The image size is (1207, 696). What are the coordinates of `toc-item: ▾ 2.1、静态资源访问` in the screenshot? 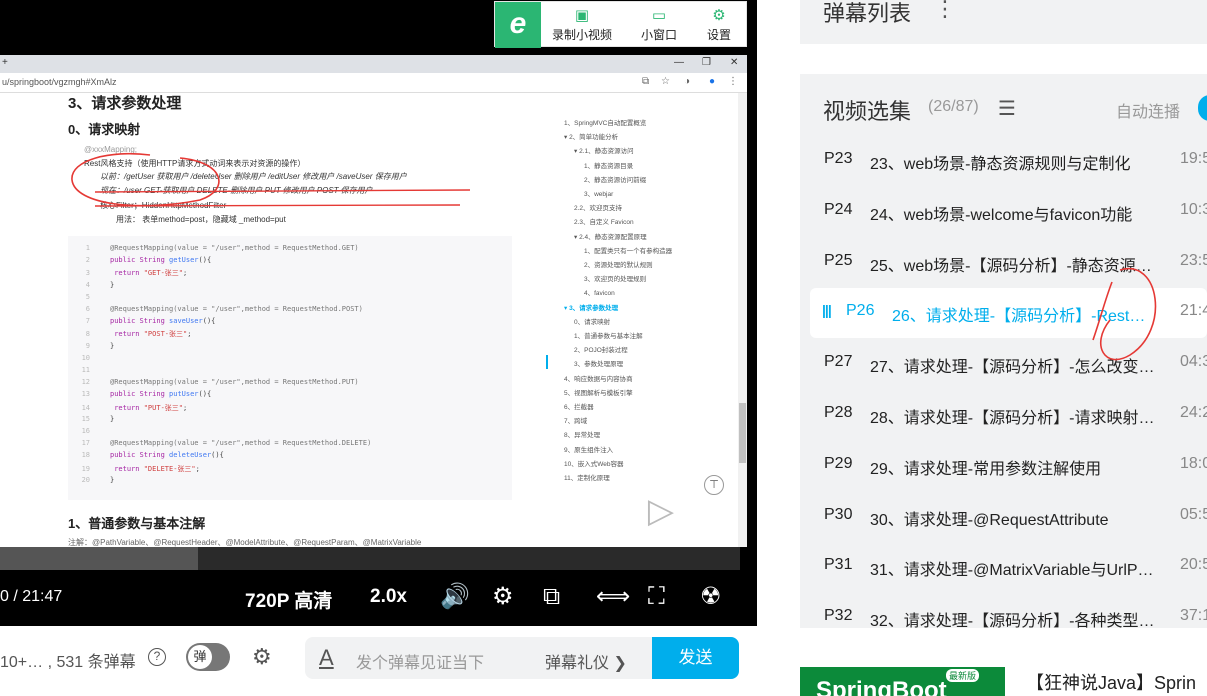 It's located at (604, 150).